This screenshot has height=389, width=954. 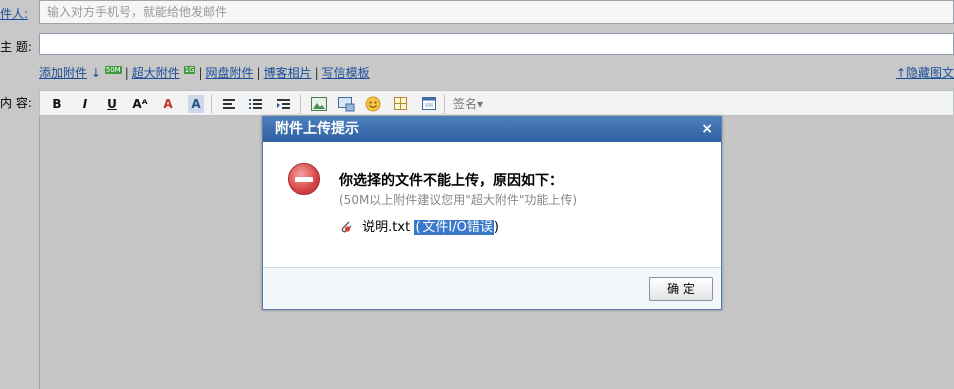 I want to click on signature-dropdown: 签名▾, so click(x=468, y=104).